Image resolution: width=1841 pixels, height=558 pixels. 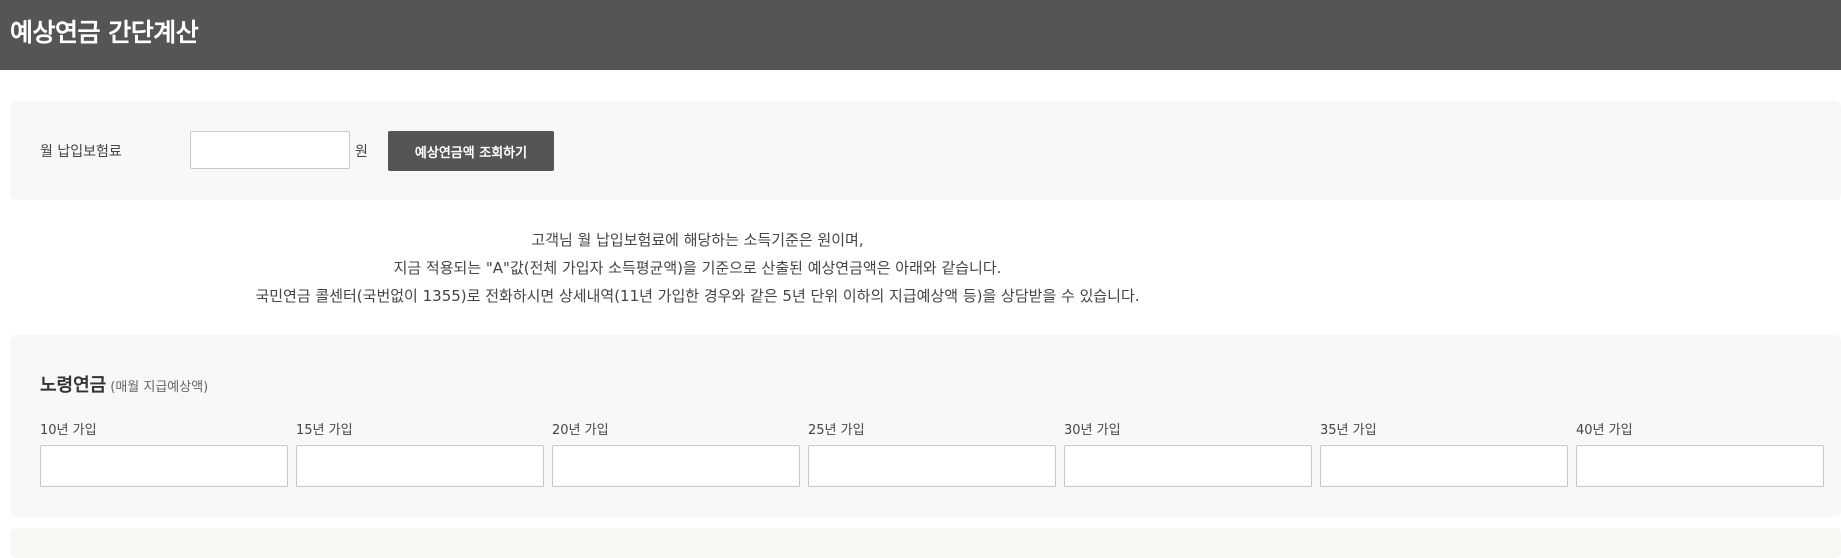 What do you see at coordinates (1604, 430) in the screenshot?
I see `period-label: 40년 가입` at bounding box center [1604, 430].